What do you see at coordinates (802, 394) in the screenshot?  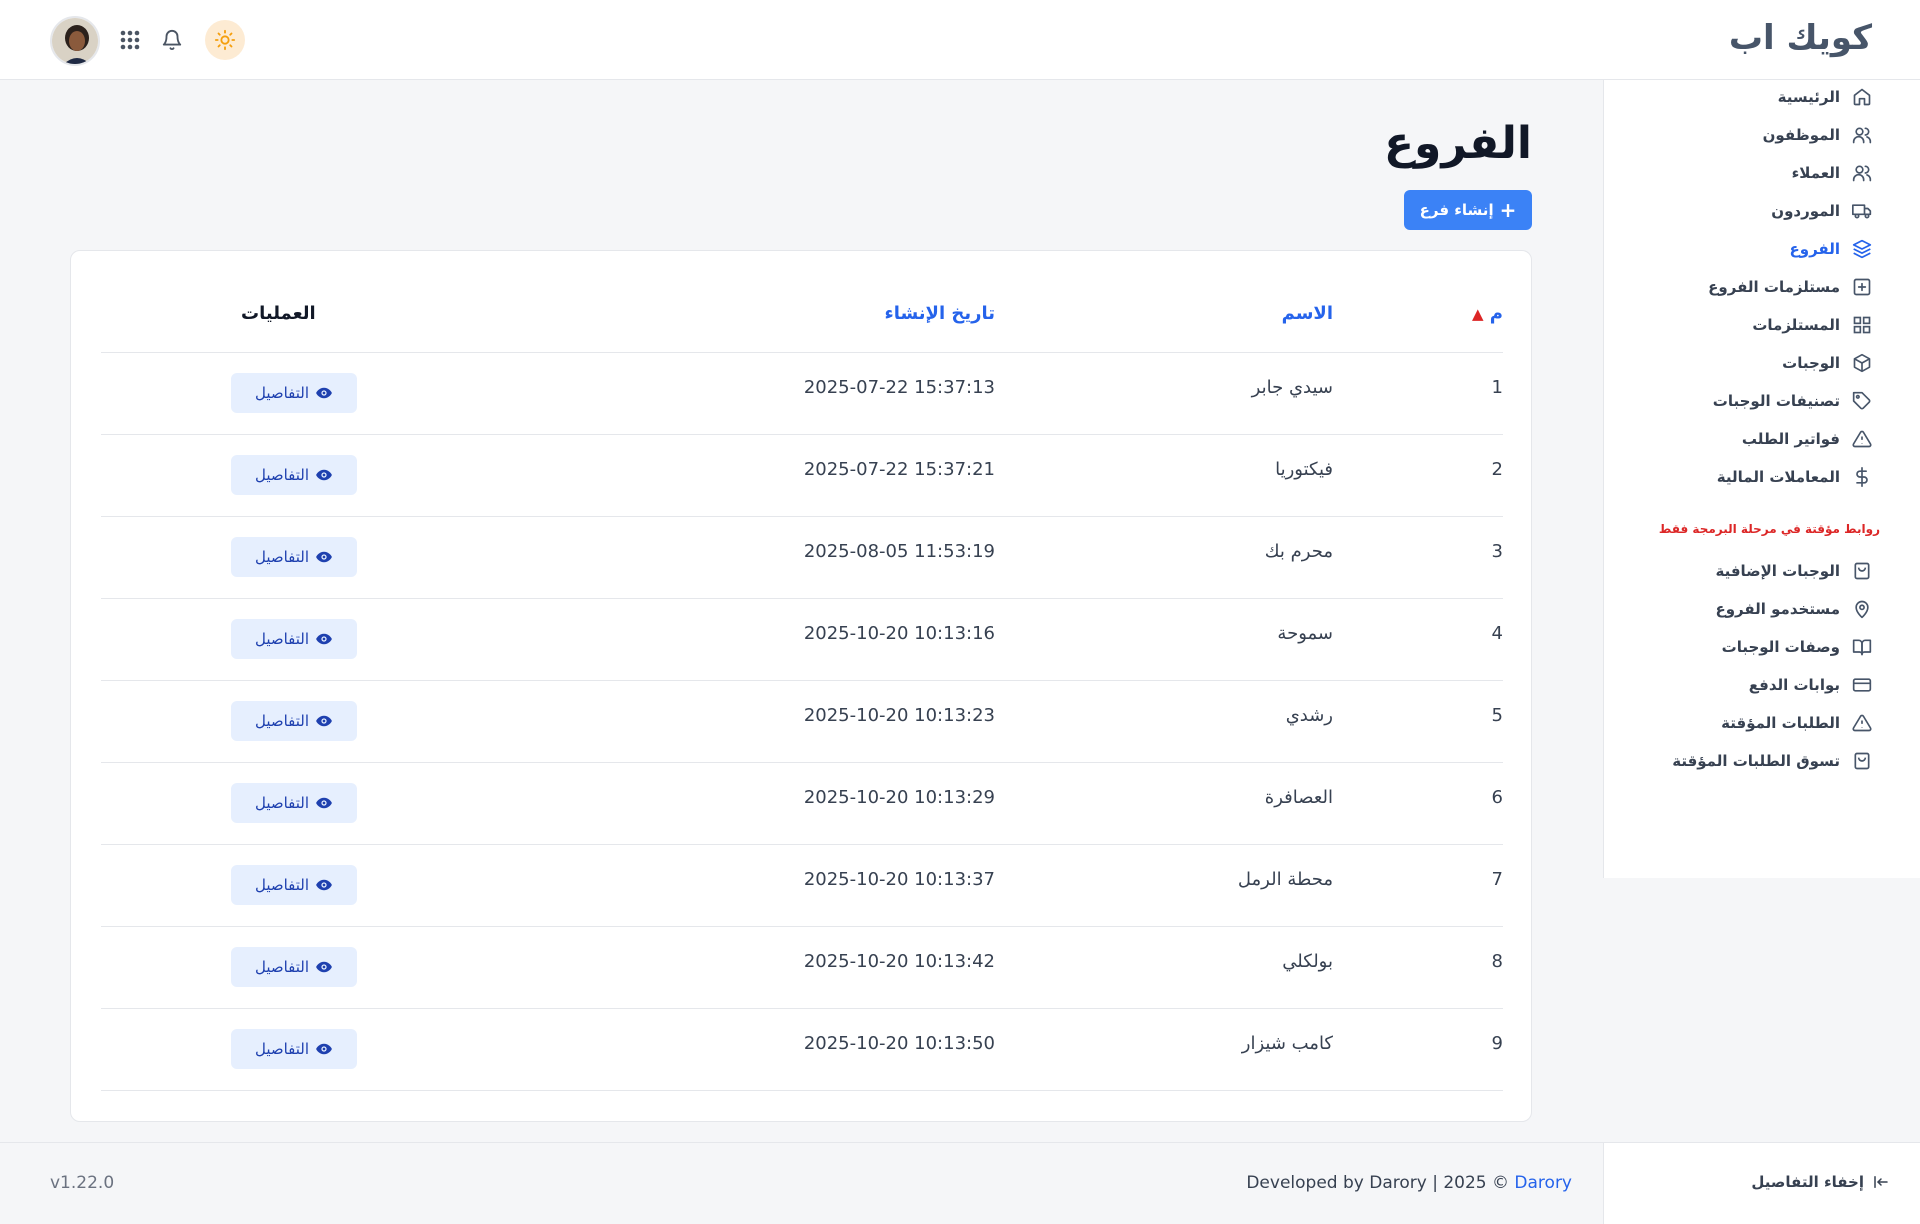 I see `table-row: 1 سيدي جابر 2025-07-22 15:37:13 التفاصيل` at bounding box center [802, 394].